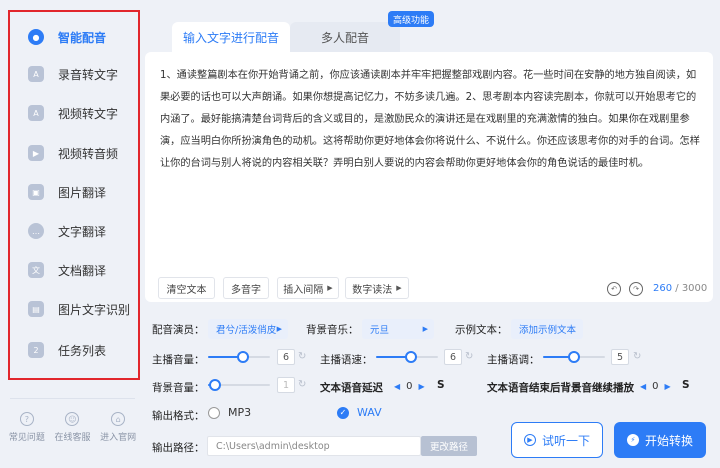 Image resolution: width=720 pixels, height=468 pixels. Describe the element at coordinates (178, 416) in the screenshot. I see `format-label: 输出格式：` at that location.